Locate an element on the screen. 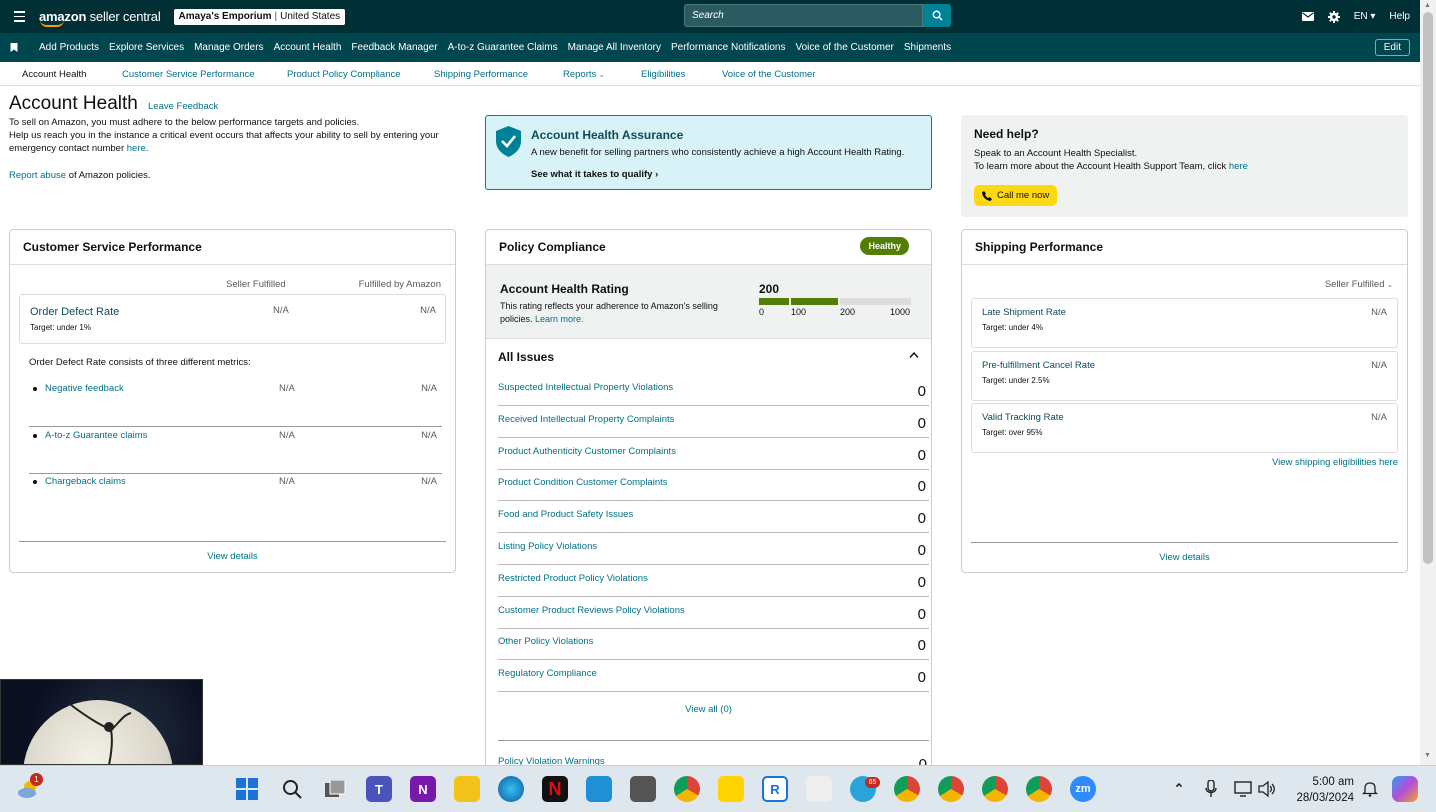  nav-manage-inventory: Manage All Inventory is located at coordinates (614, 47).